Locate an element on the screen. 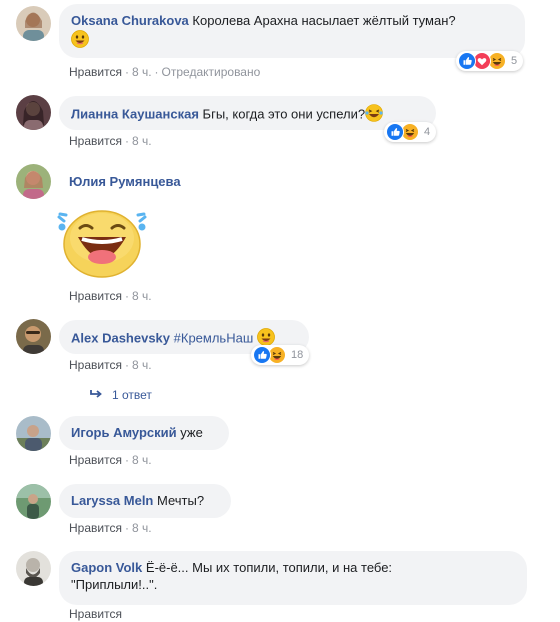 The height and width of the screenshot is (622, 560). reactions-summary: 18 is located at coordinates (280, 355).